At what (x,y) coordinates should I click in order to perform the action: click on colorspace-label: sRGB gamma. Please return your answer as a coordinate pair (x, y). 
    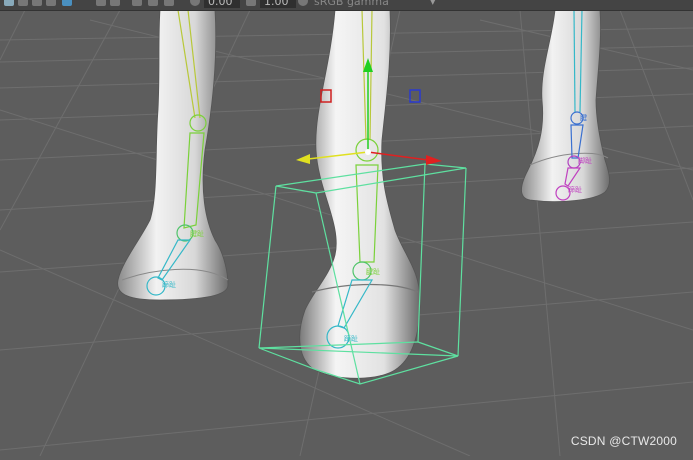
    Looking at the image, I should click on (351, 4).